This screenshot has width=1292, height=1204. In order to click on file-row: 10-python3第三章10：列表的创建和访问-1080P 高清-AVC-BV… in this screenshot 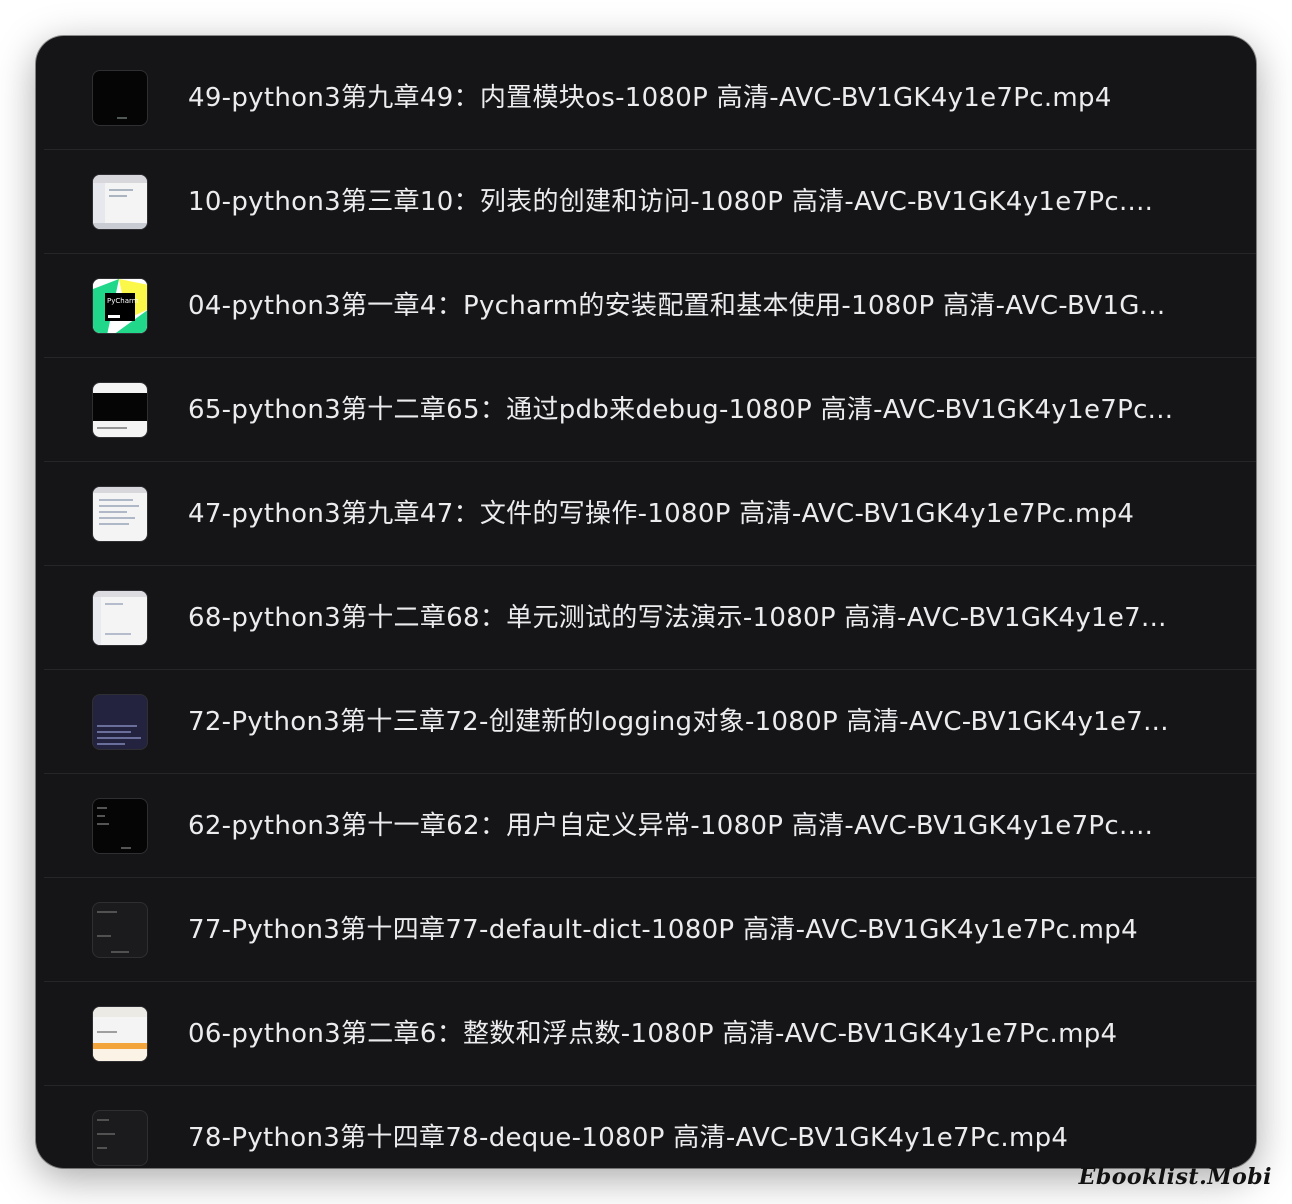, I will do `click(646, 202)`.